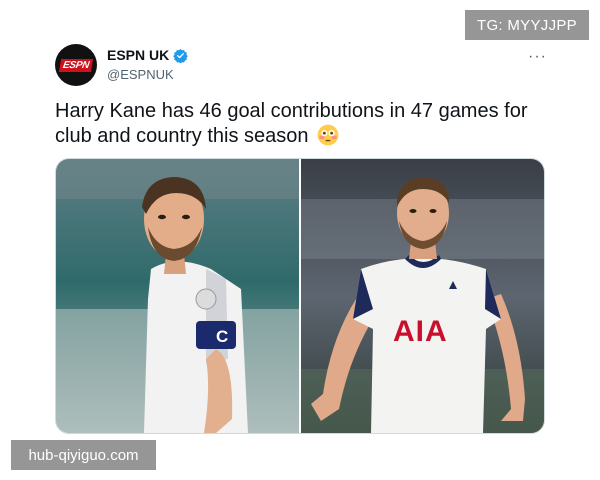 This screenshot has height=480, width=600. I want to click on espn-logo: ESPN, so click(76, 65).